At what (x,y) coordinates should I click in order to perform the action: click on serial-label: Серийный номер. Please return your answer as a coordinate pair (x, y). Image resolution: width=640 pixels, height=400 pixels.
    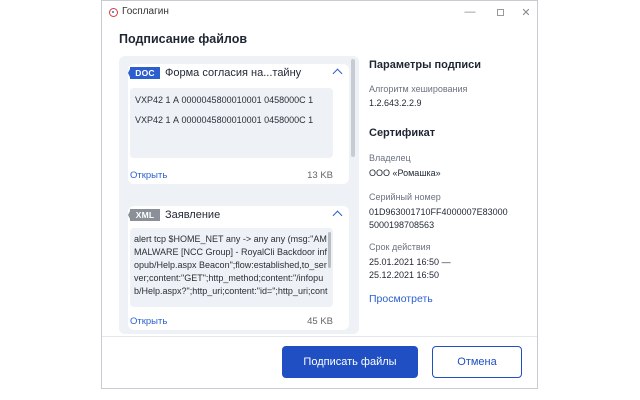
    Looking at the image, I should click on (405, 197).